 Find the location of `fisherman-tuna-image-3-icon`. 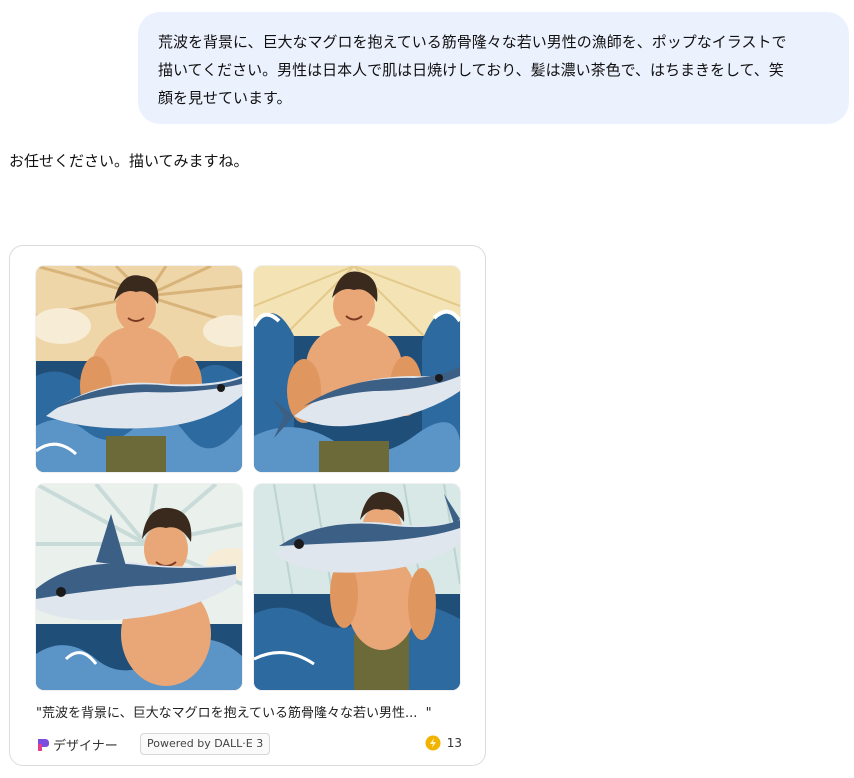

fisherman-tuna-image-3-icon is located at coordinates (139, 587).